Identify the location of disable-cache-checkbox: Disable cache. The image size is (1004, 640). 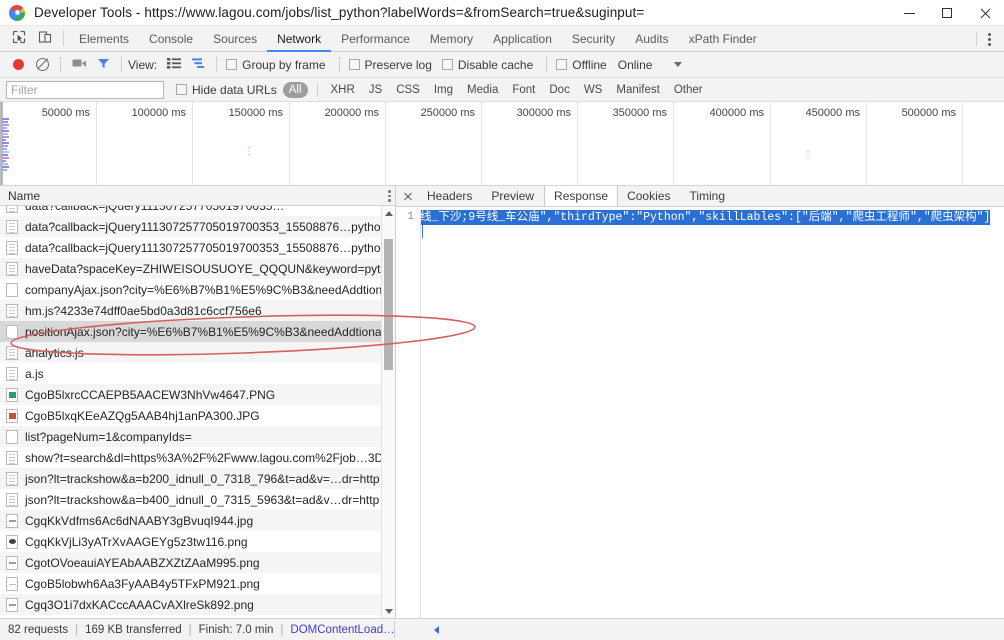
(487, 65).